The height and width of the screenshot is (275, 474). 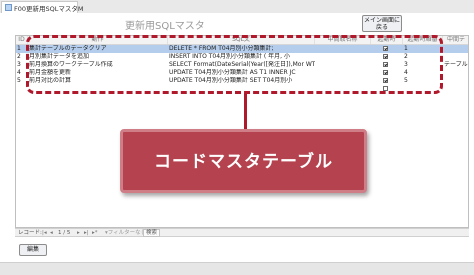 I want to click on search-box: 検索, so click(x=152, y=233).